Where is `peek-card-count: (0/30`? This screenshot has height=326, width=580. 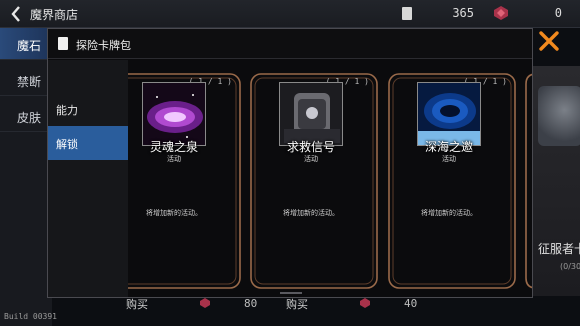
peek-card-count: (0/30 is located at coordinates (570, 266).